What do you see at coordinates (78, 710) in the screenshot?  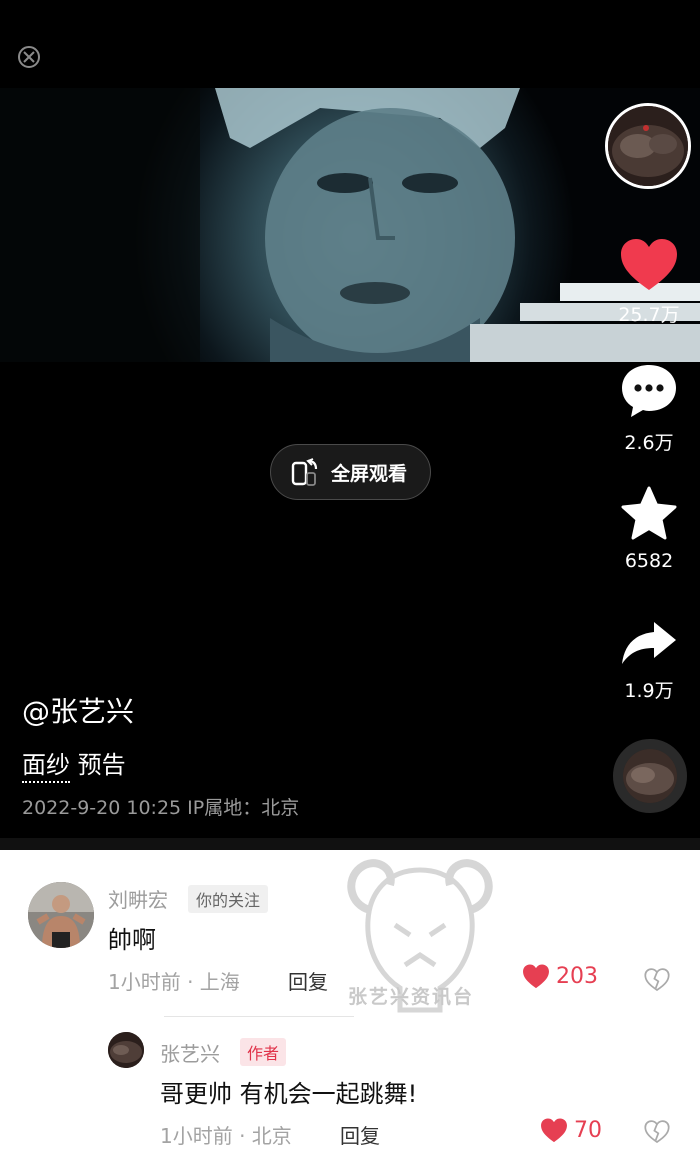 I see `author-handle: @张艺兴` at bounding box center [78, 710].